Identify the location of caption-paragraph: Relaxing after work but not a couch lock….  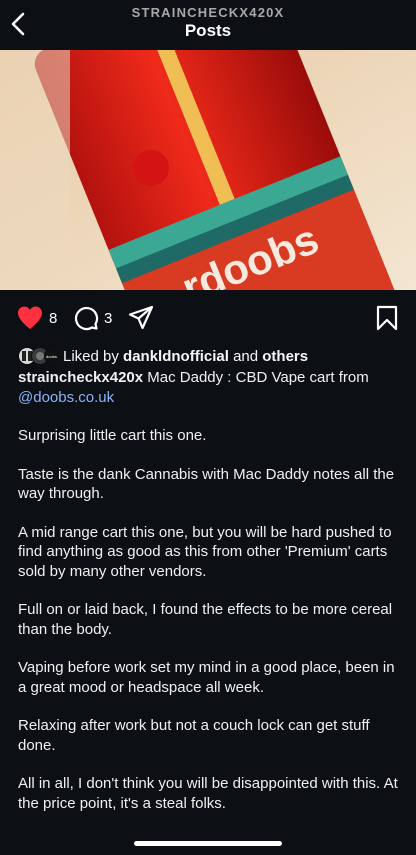
(194, 735).